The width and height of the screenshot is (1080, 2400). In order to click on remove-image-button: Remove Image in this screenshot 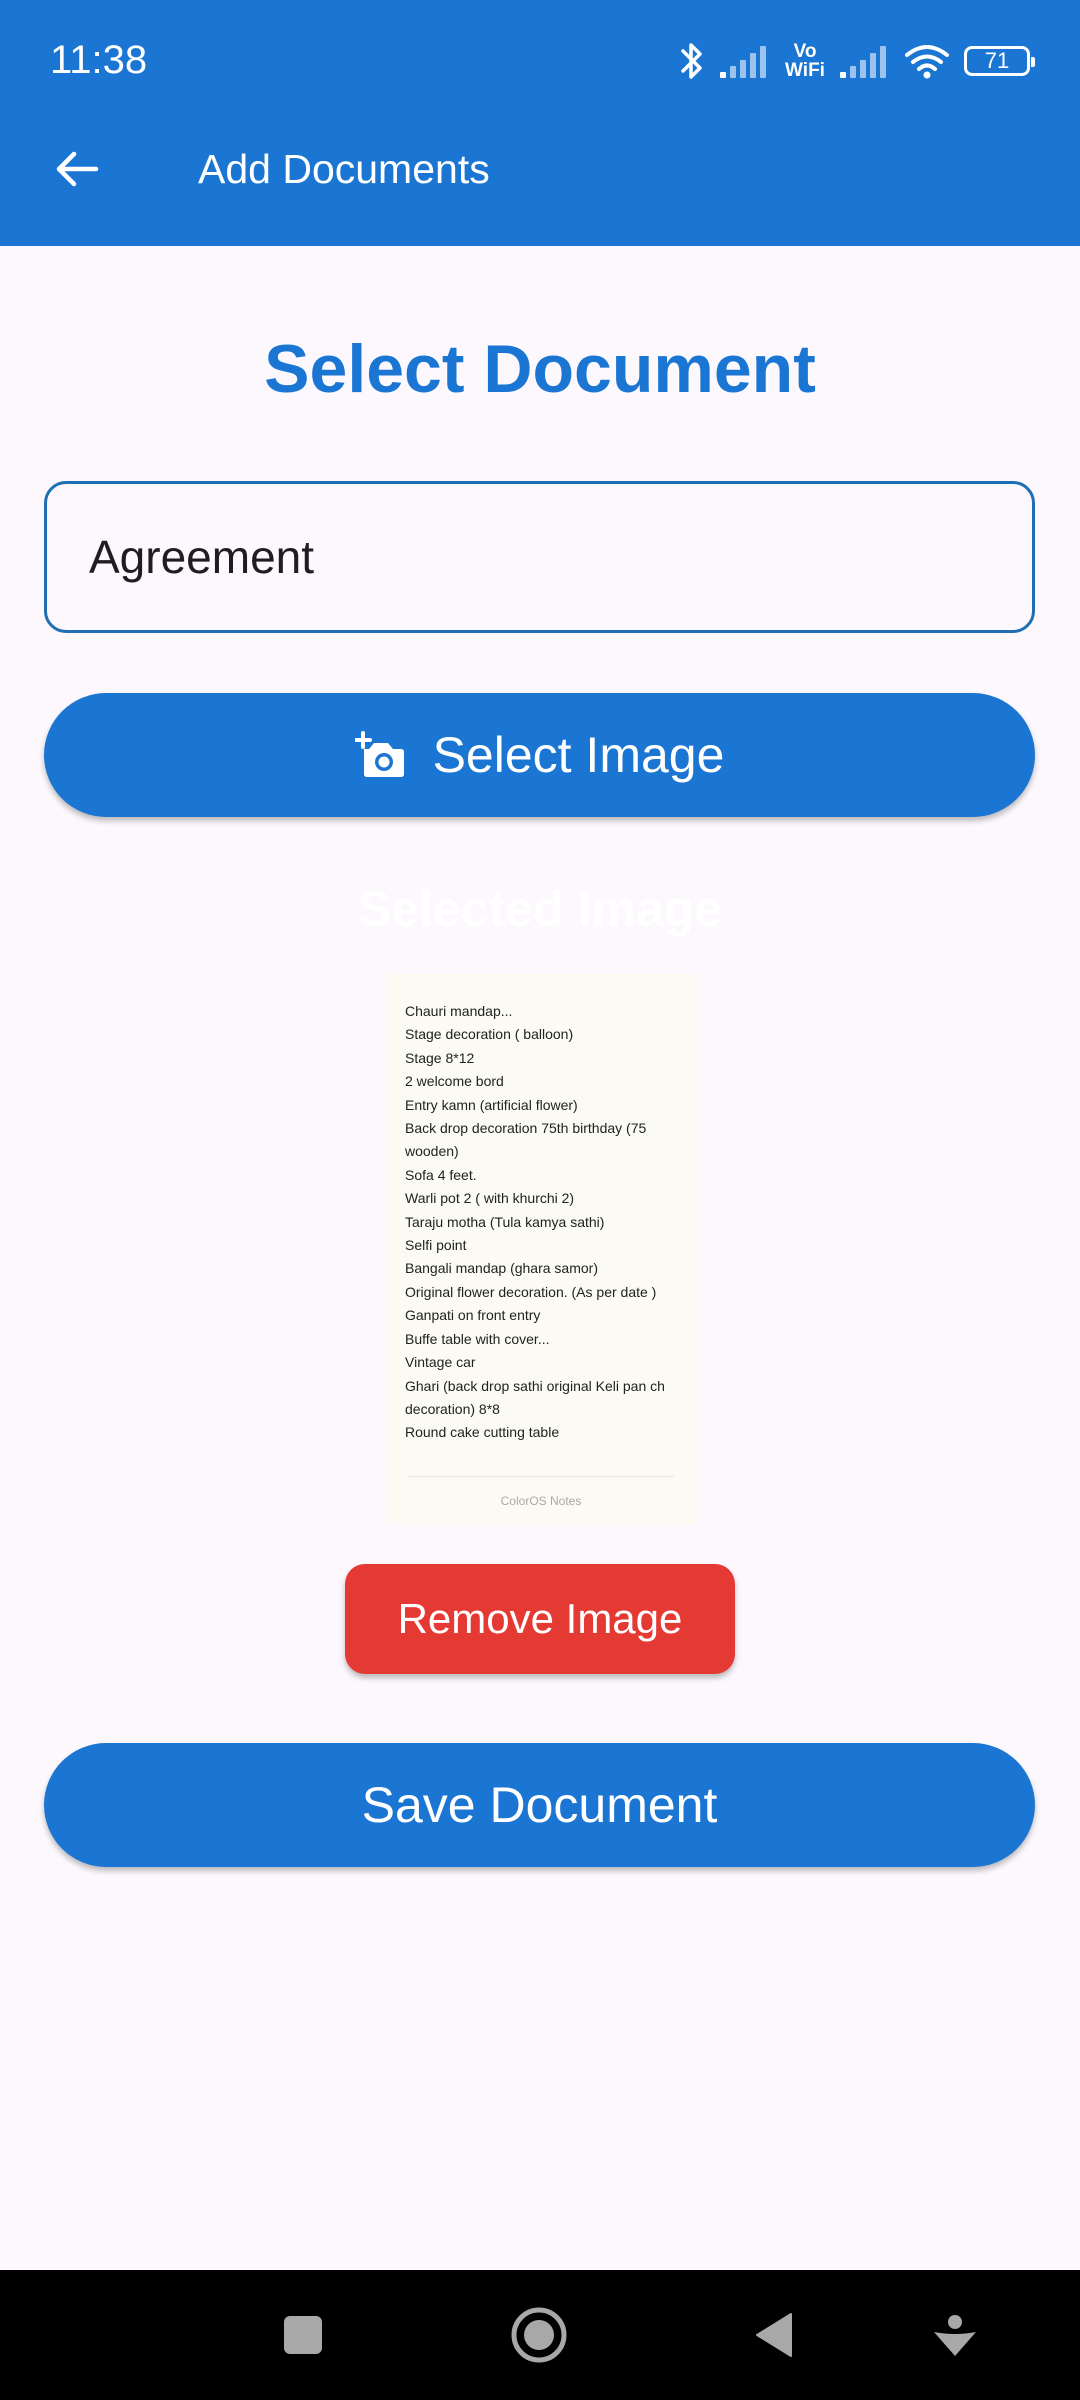, I will do `click(540, 1619)`.